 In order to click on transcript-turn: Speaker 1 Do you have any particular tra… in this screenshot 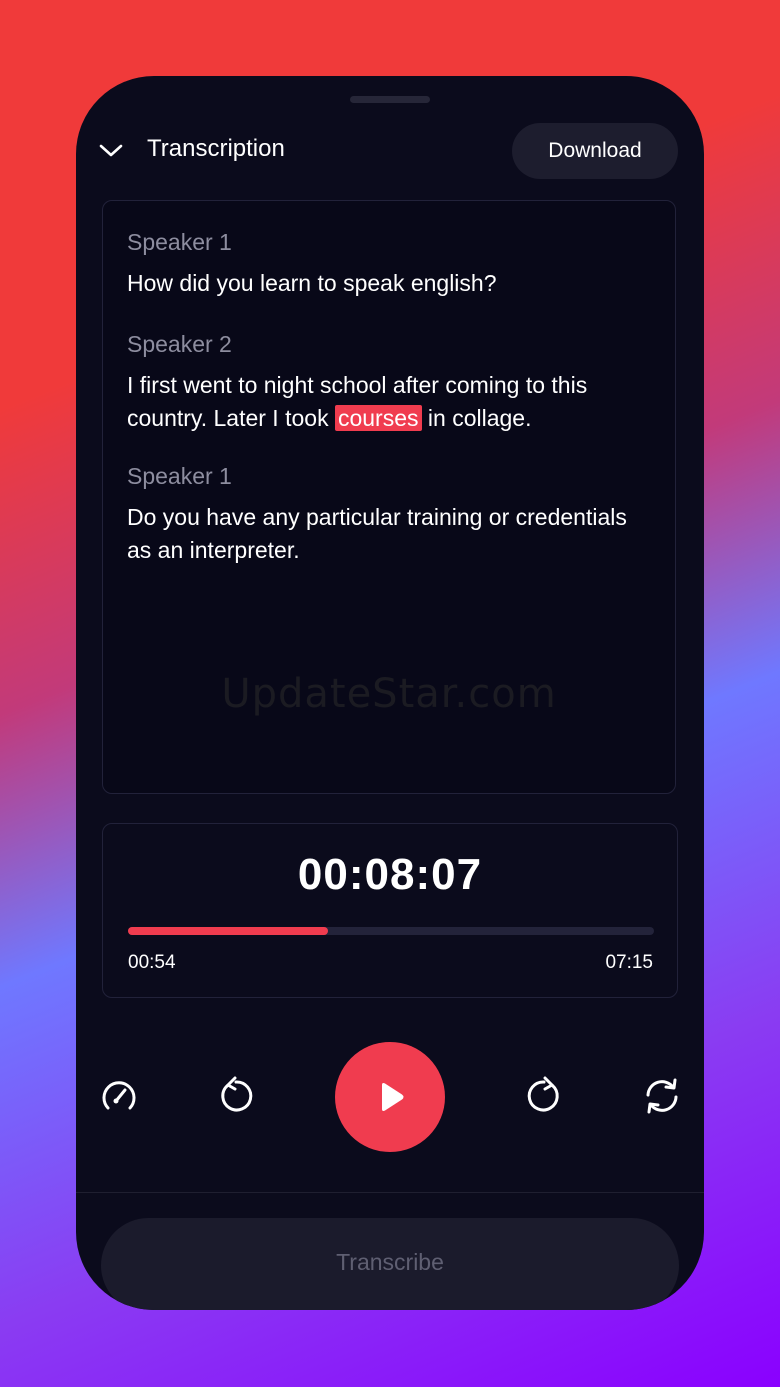, I will do `click(387, 514)`.